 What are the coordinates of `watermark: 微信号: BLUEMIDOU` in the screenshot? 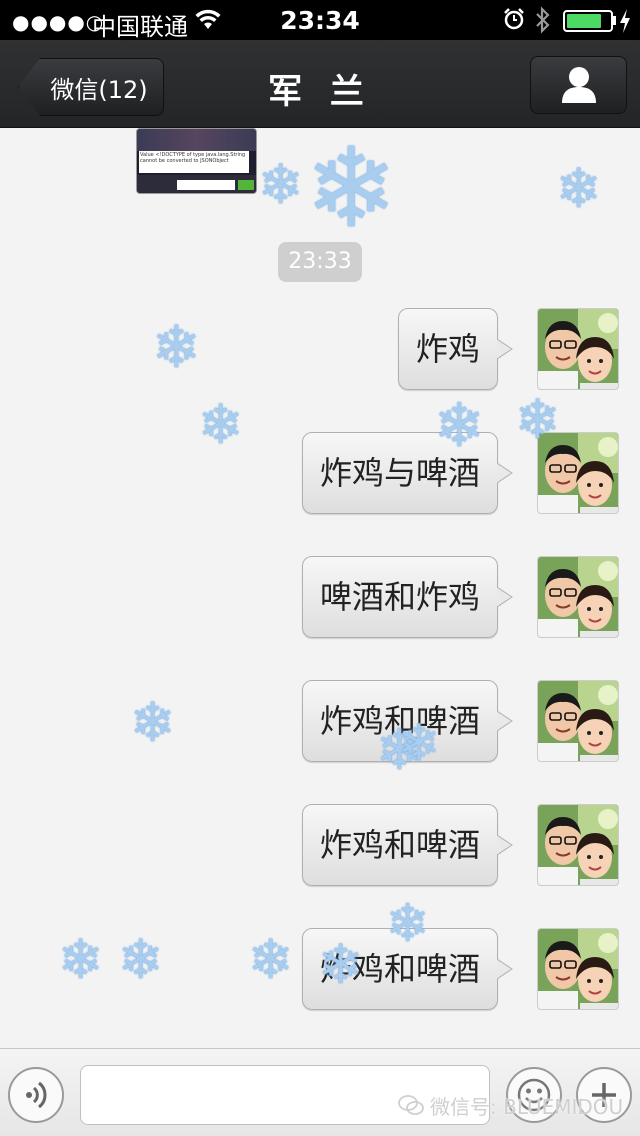 It's located at (511, 1105).